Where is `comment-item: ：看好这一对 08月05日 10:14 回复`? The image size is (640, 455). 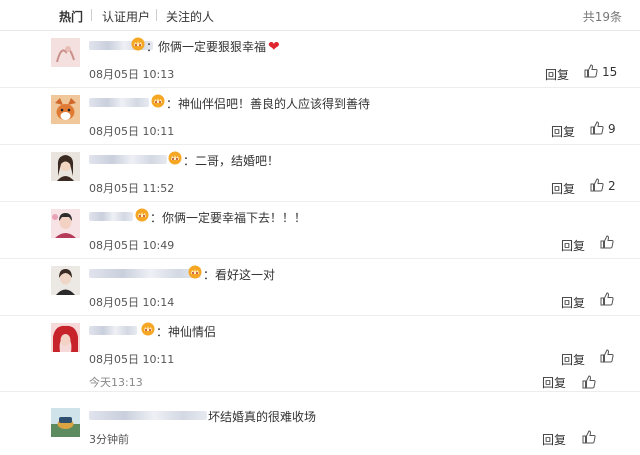 comment-item: ：看好这一对 08月05日 10:14 回复 is located at coordinates (320, 287).